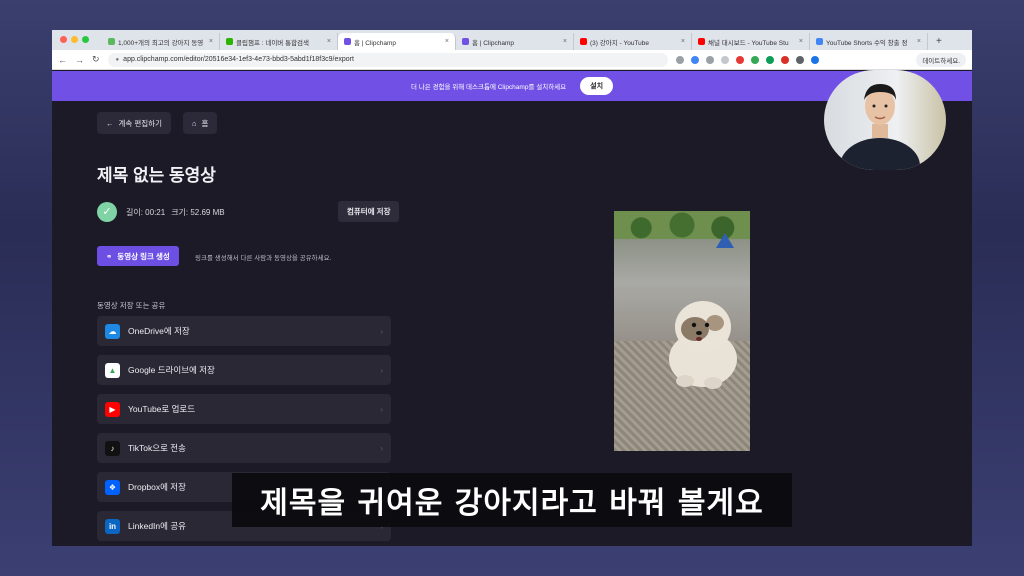  Describe the element at coordinates (273, 43) in the screenshot. I see `tab-label: 클립챔프 : 네이버 통합검색` at that location.